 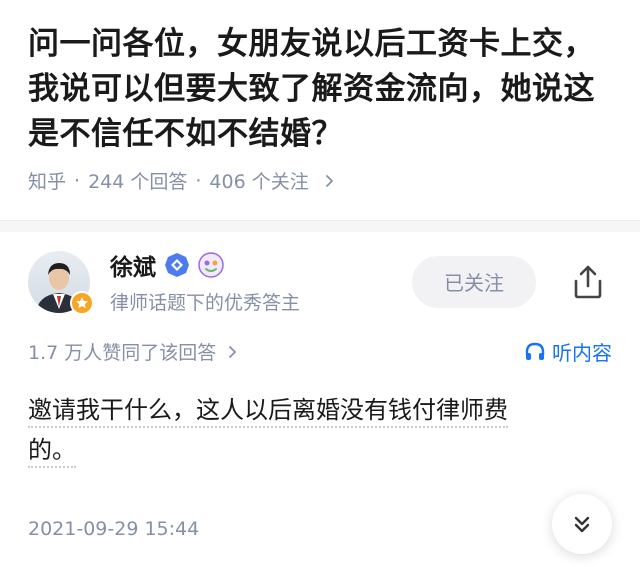 What do you see at coordinates (588, 282) in the screenshot?
I see `share-icon` at bounding box center [588, 282].